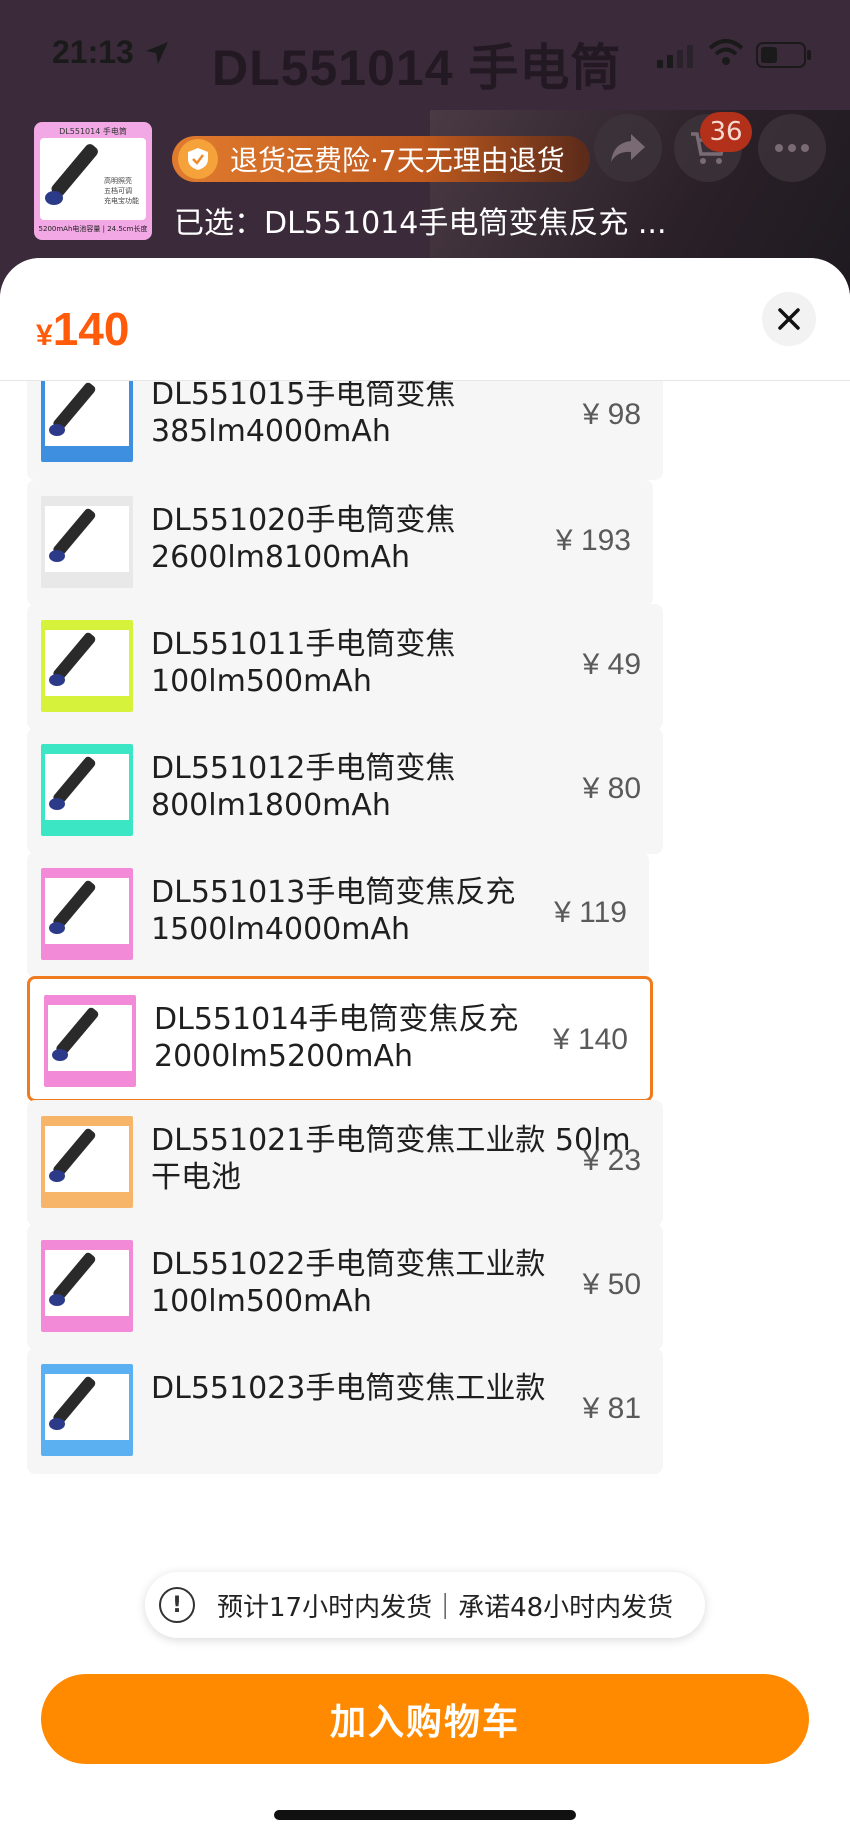 This screenshot has height=1839, width=850. Describe the element at coordinates (425, 1815) in the screenshot. I see `home-indicator` at that location.